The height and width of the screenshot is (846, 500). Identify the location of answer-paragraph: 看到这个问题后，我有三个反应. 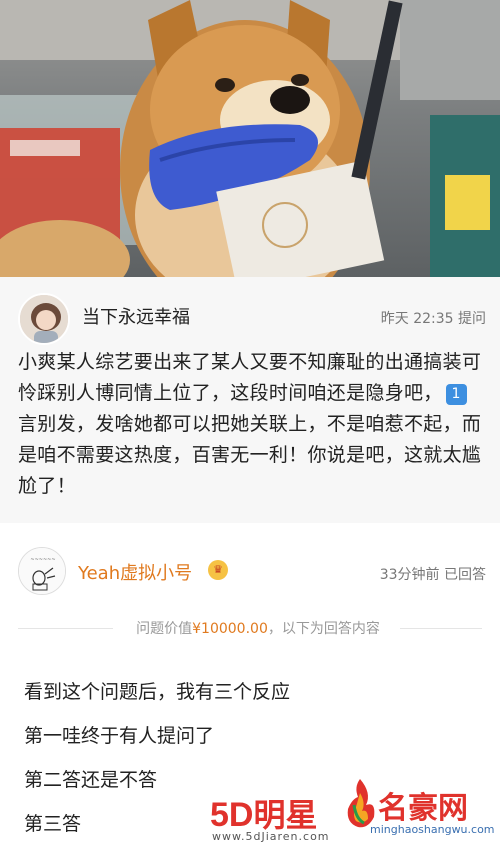
(157, 692).